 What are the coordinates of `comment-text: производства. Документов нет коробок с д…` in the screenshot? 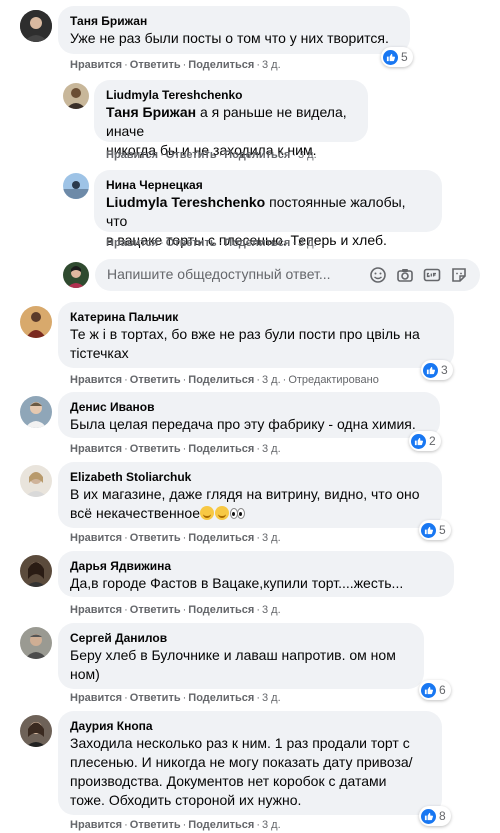 It's located at (228, 781).